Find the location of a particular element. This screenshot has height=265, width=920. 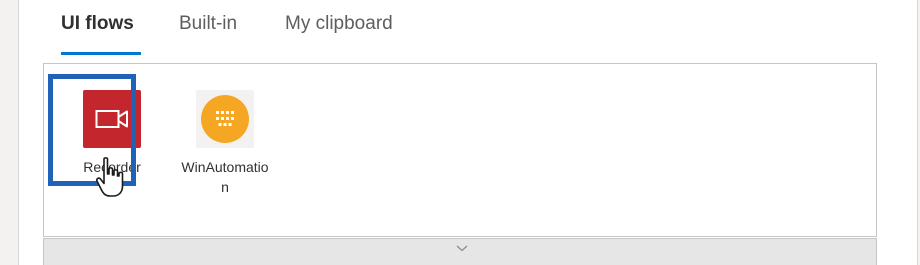

chevron-down-icon is located at coordinates (462, 248).